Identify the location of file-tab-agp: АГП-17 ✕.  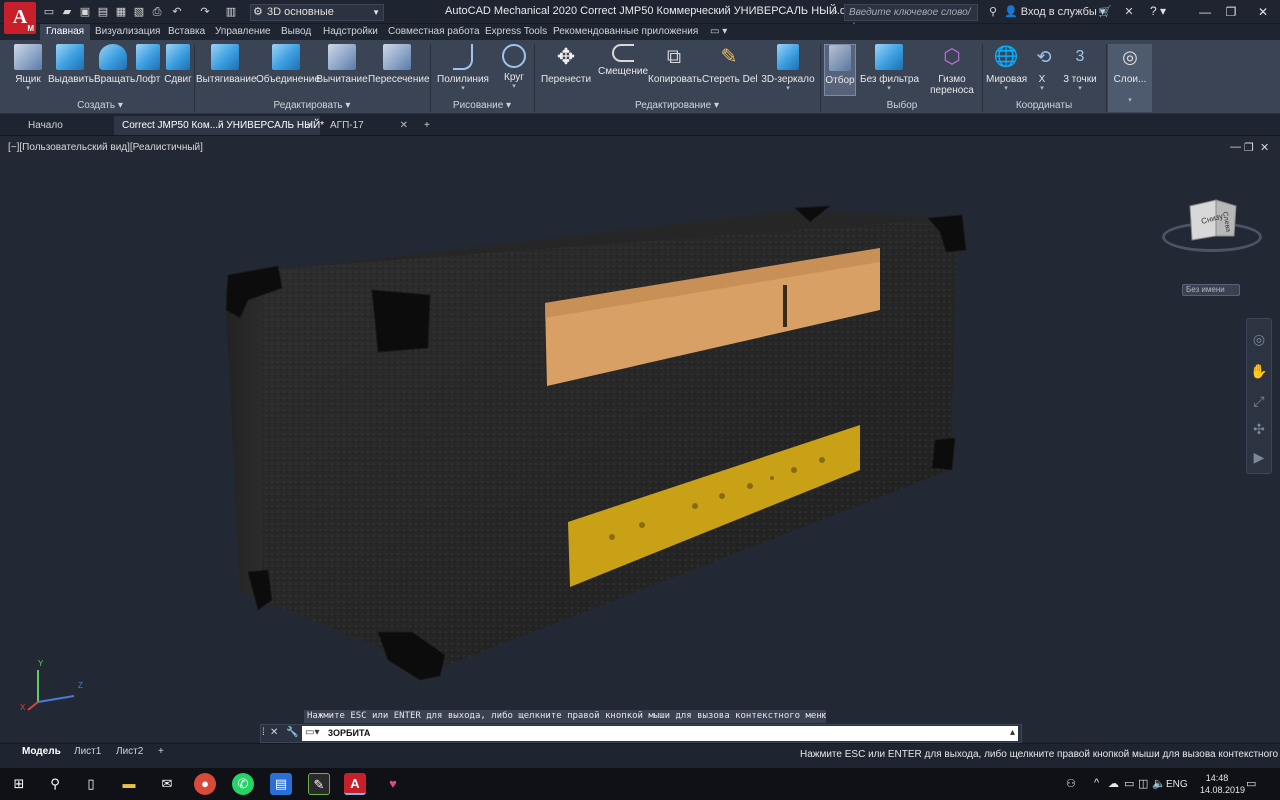
(368, 125).